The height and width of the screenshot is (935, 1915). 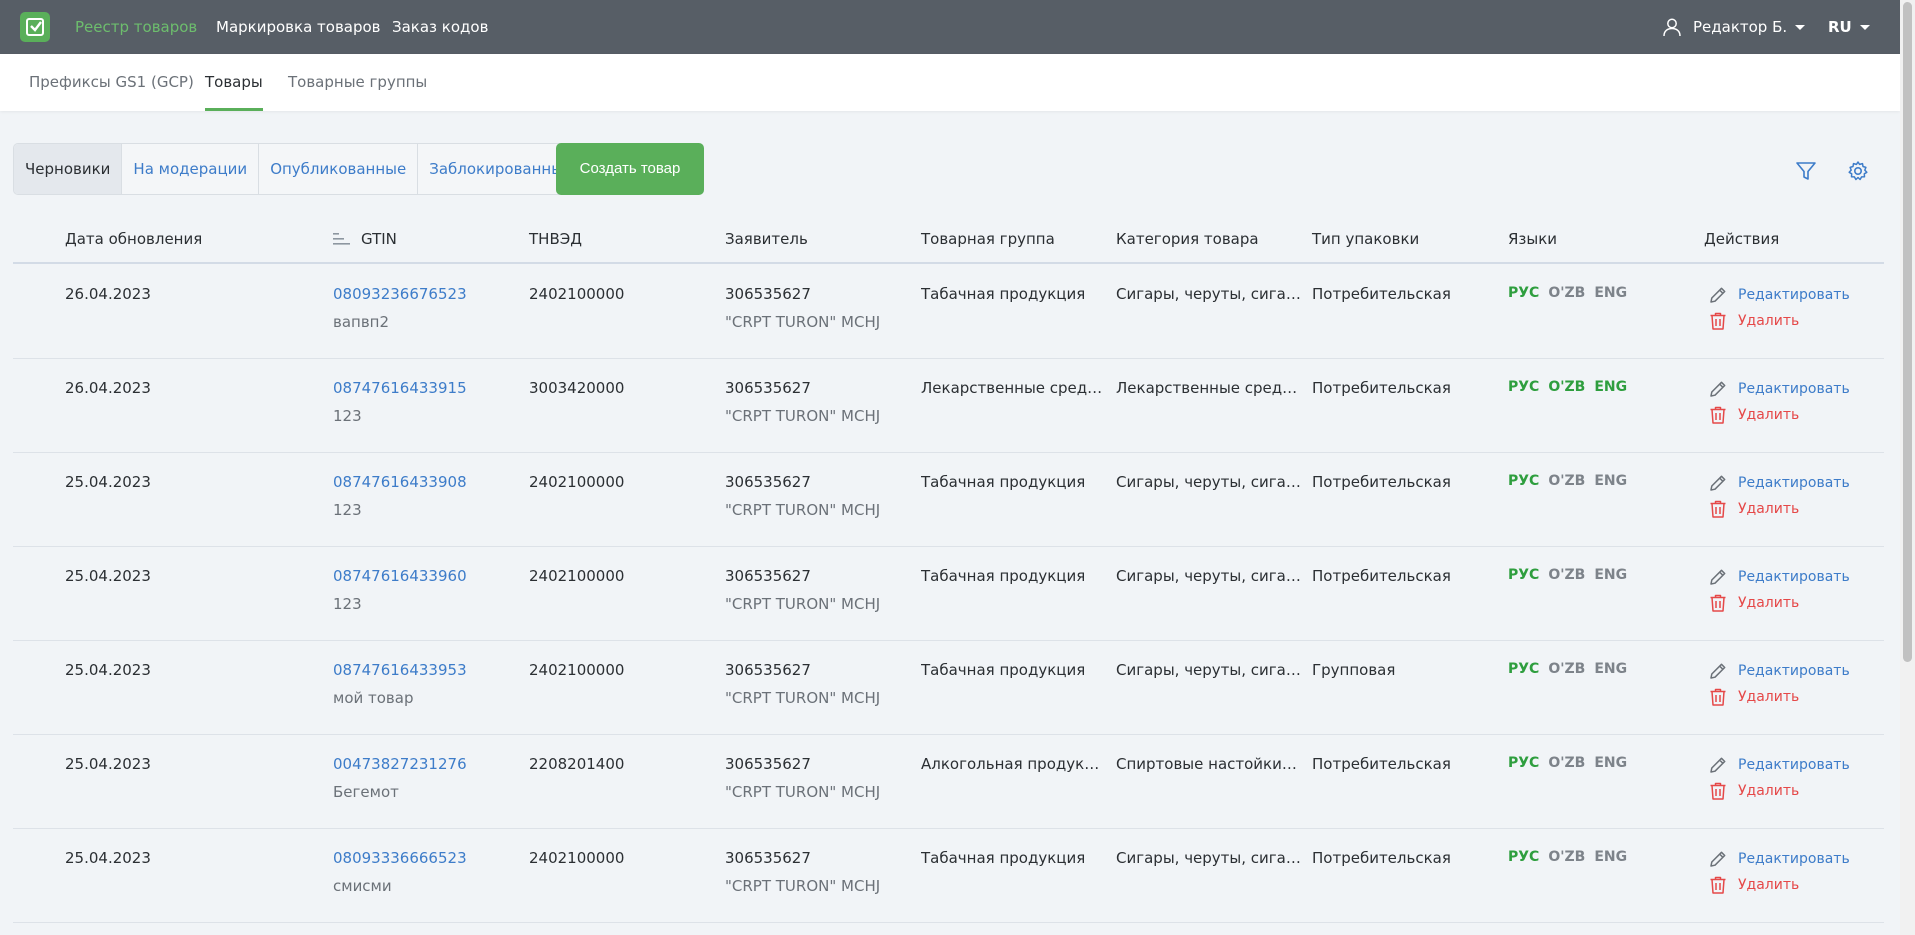 What do you see at coordinates (440, 27) in the screenshot?
I see `nav-code-orders: Заказ кодов` at bounding box center [440, 27].